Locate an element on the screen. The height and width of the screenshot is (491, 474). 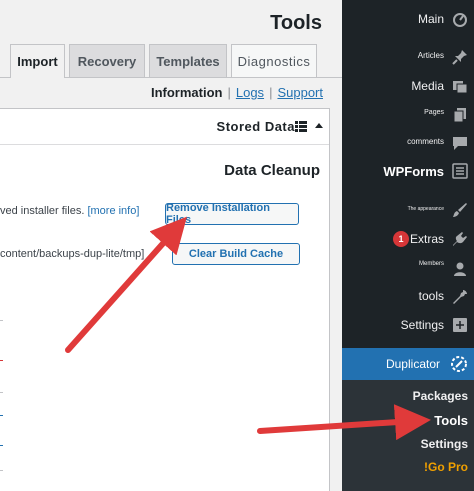
plugin-icon is located at coordinates (460, 239).